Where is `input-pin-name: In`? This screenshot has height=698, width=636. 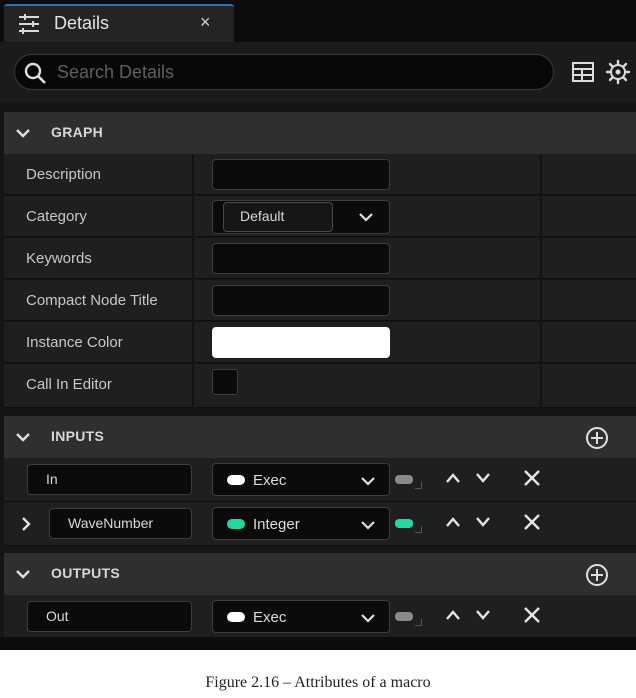
input-pin-name: In is located at coordinates (109, 479).